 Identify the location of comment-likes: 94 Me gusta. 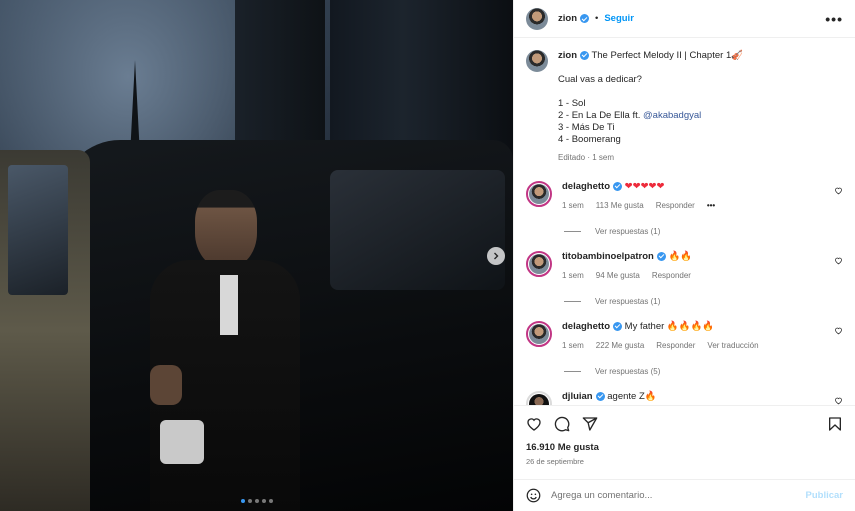
(618, 275).